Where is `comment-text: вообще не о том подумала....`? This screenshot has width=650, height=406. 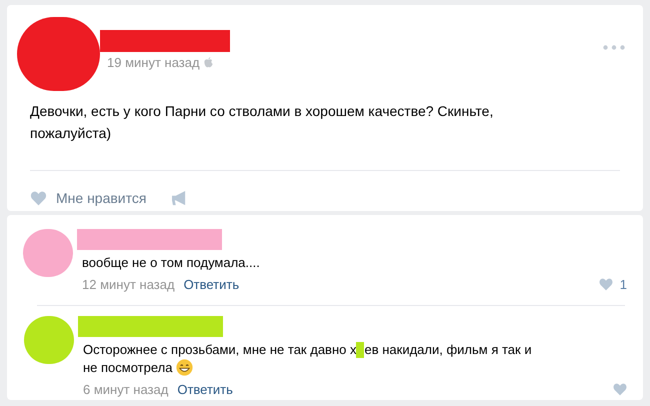 comment-text: вообще не о том подумала.... is located at coordinates (171, 263).